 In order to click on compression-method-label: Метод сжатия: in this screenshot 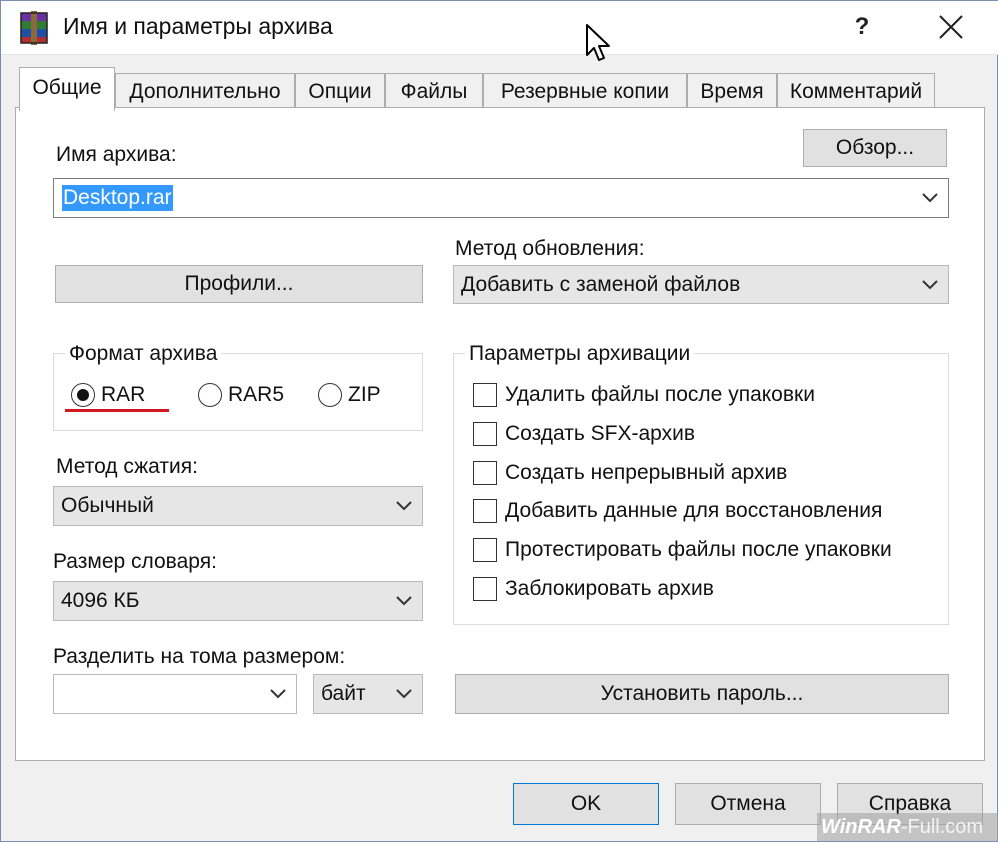, I will do `click(127, 466)`.